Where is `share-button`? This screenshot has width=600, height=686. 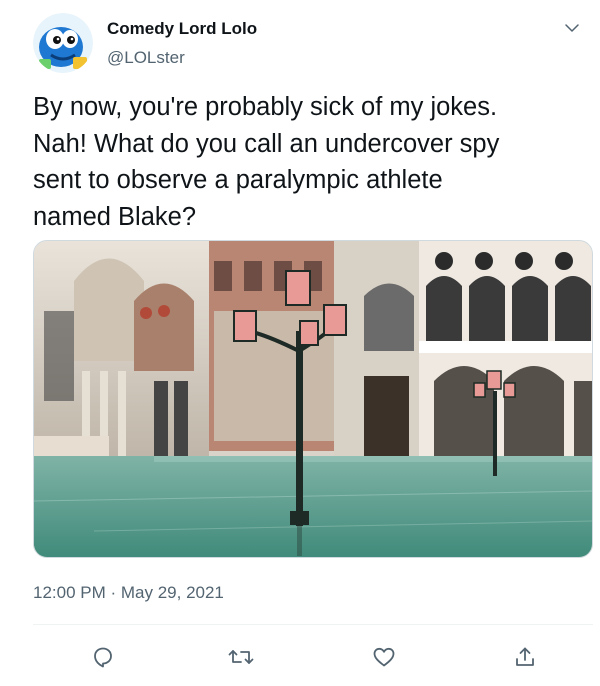
share-button is located at coordinates (525, 657).